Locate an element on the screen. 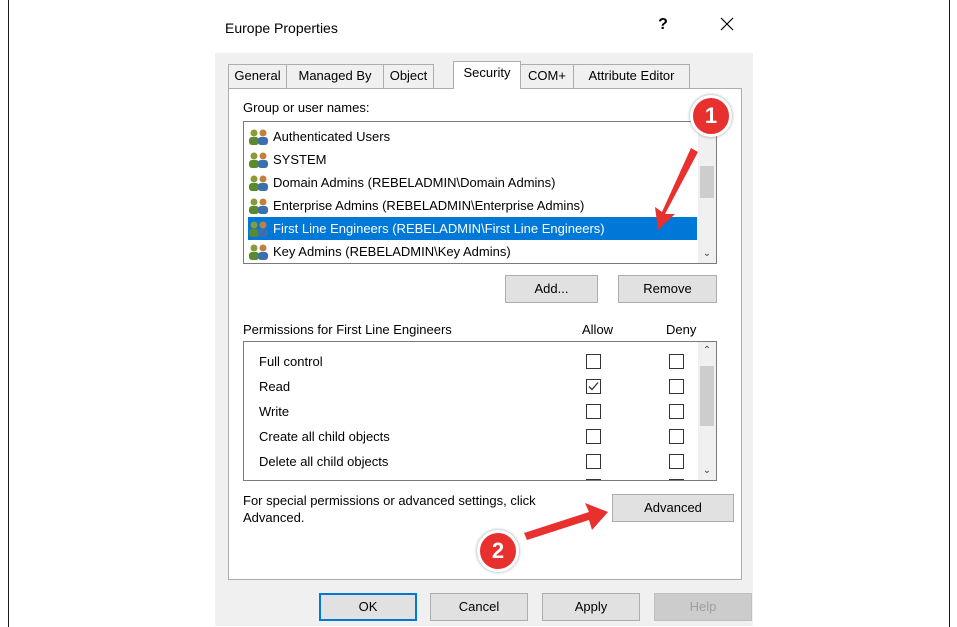 The height and width of the screenshot is (627, 957). list-item: Authenticated Users is located at coordinates (472, 136).